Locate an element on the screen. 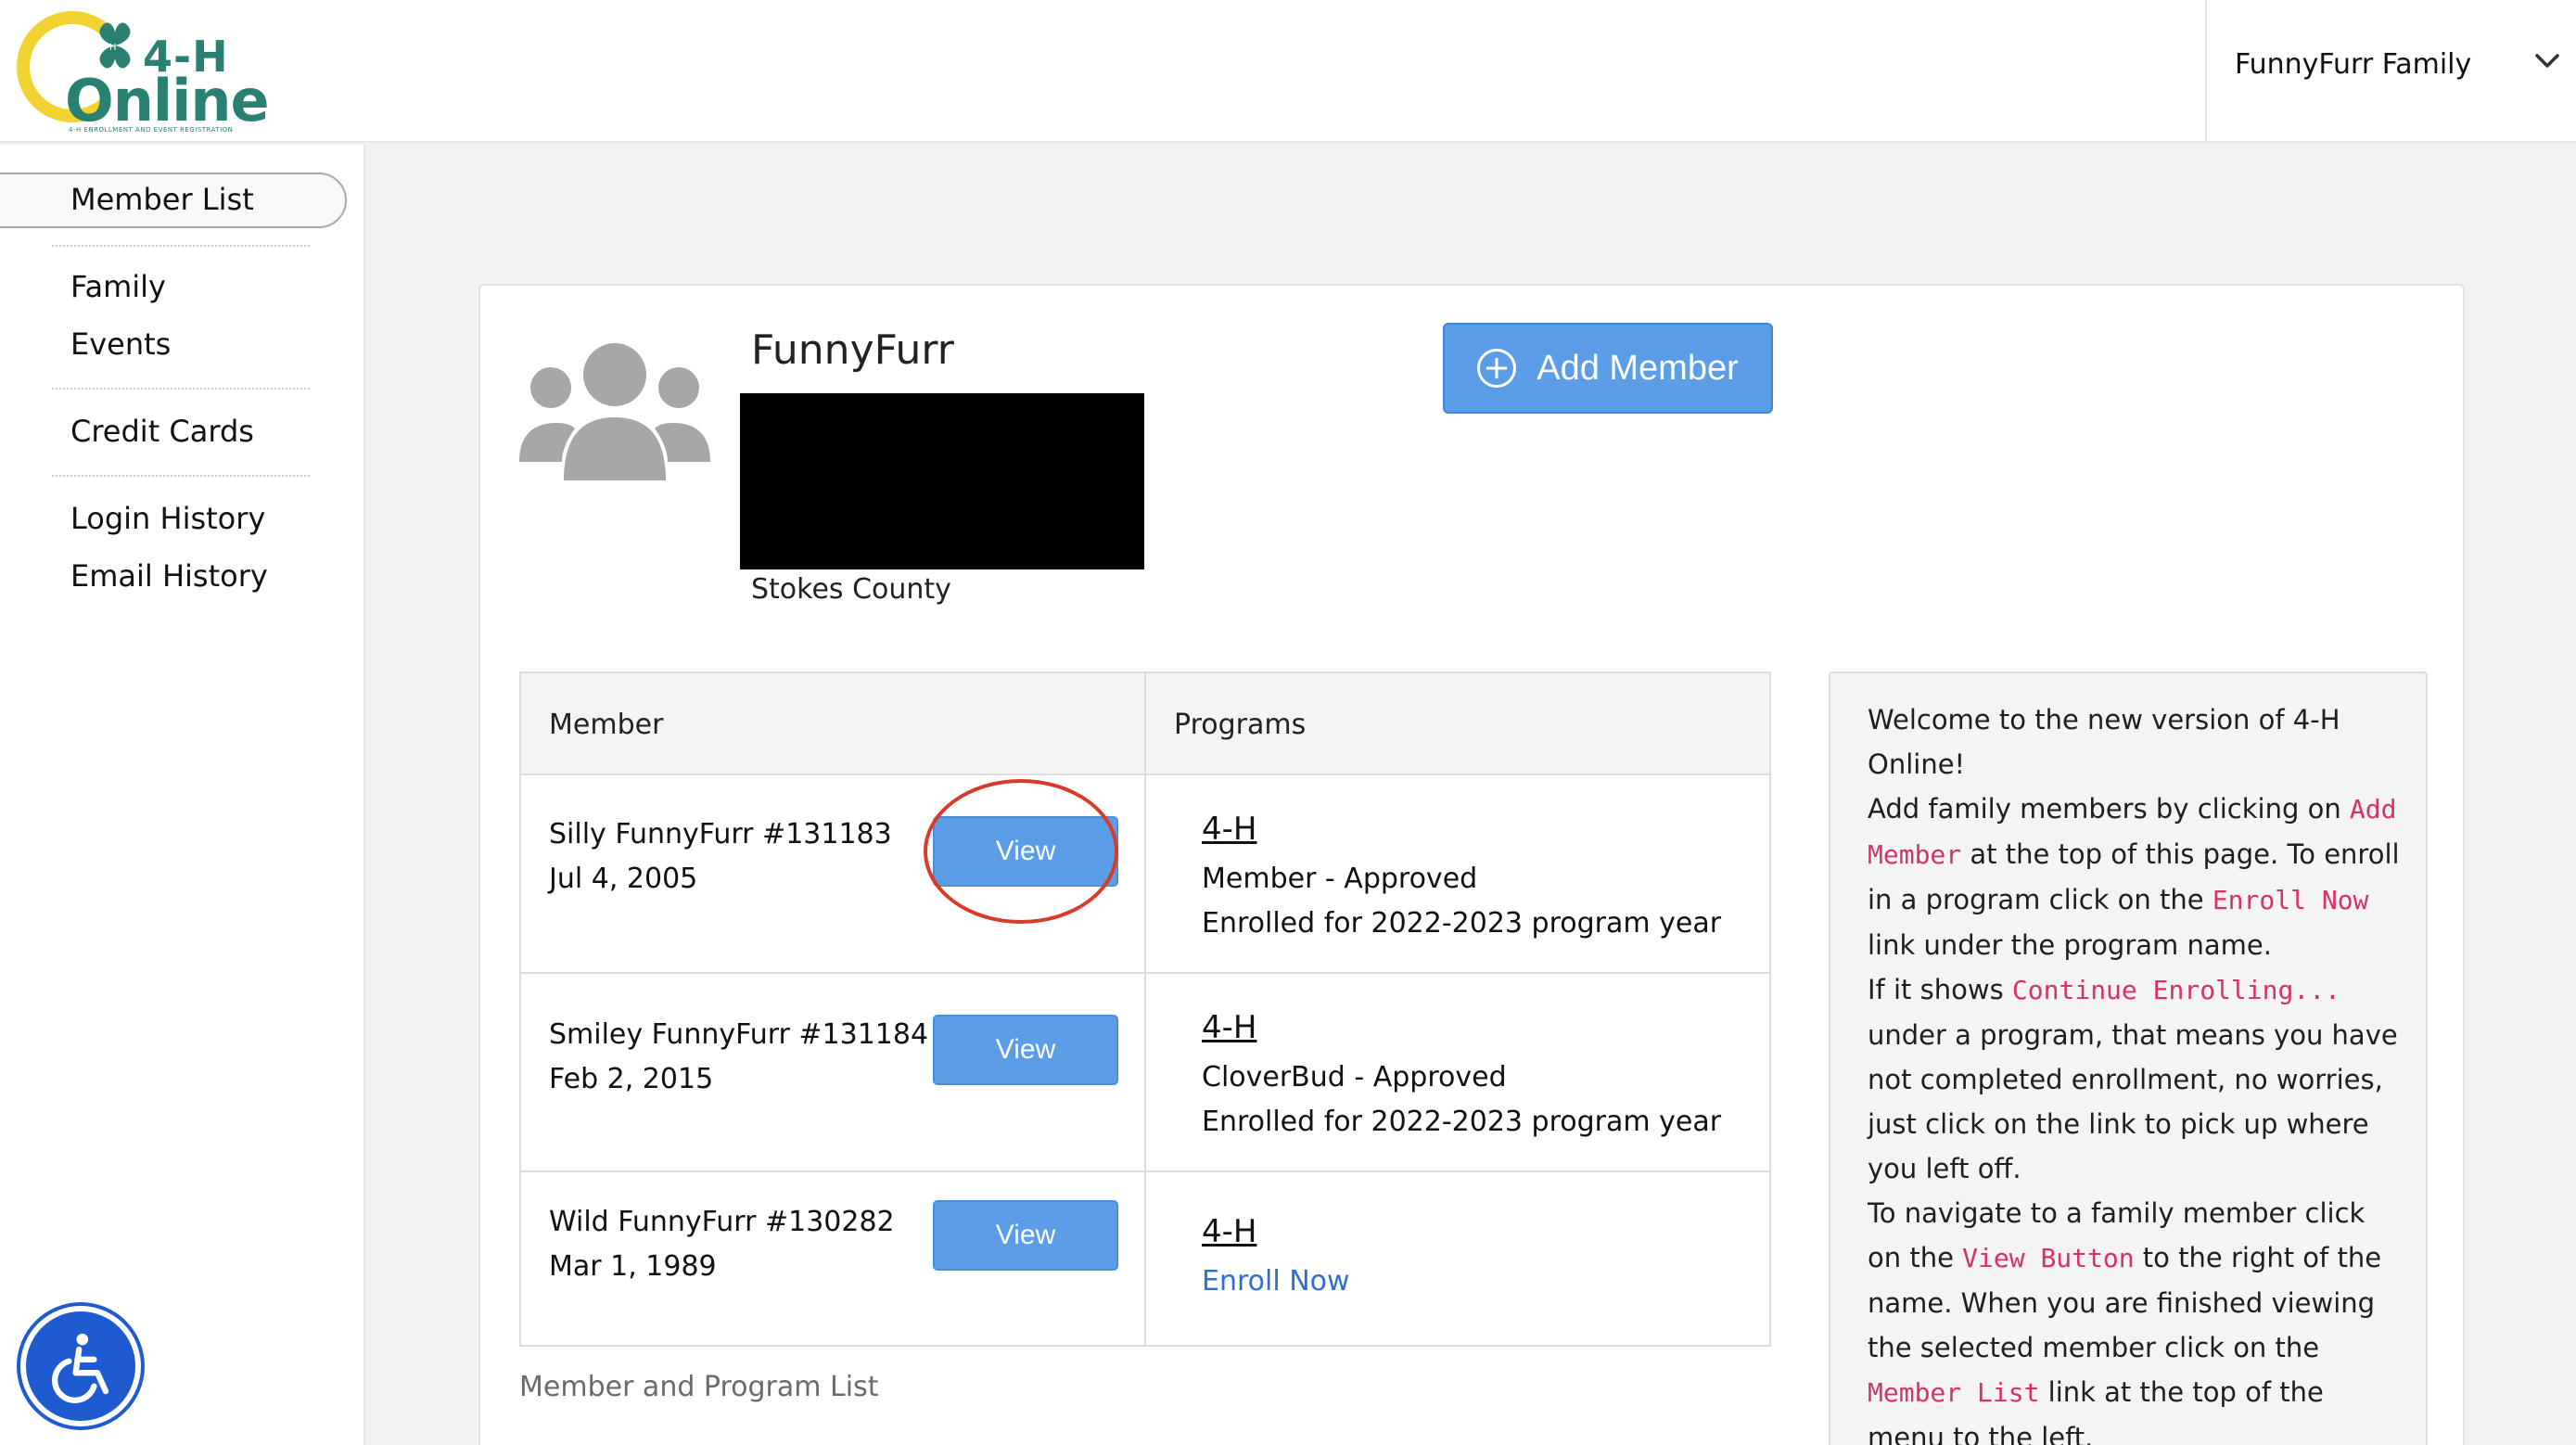 This screenshot has width=2576, height=1445. svg-text: H is located at coordinates (113, 48).